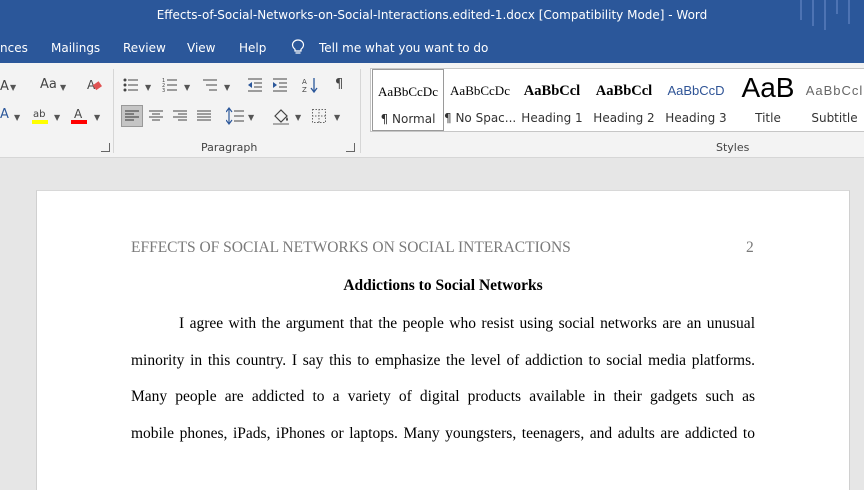 The width and height of the screenshot is (864, 490). What do you see at coordinates (14, 48) in the screenshot?
I see `tab-references: nces` at bounding box center [14, 48].